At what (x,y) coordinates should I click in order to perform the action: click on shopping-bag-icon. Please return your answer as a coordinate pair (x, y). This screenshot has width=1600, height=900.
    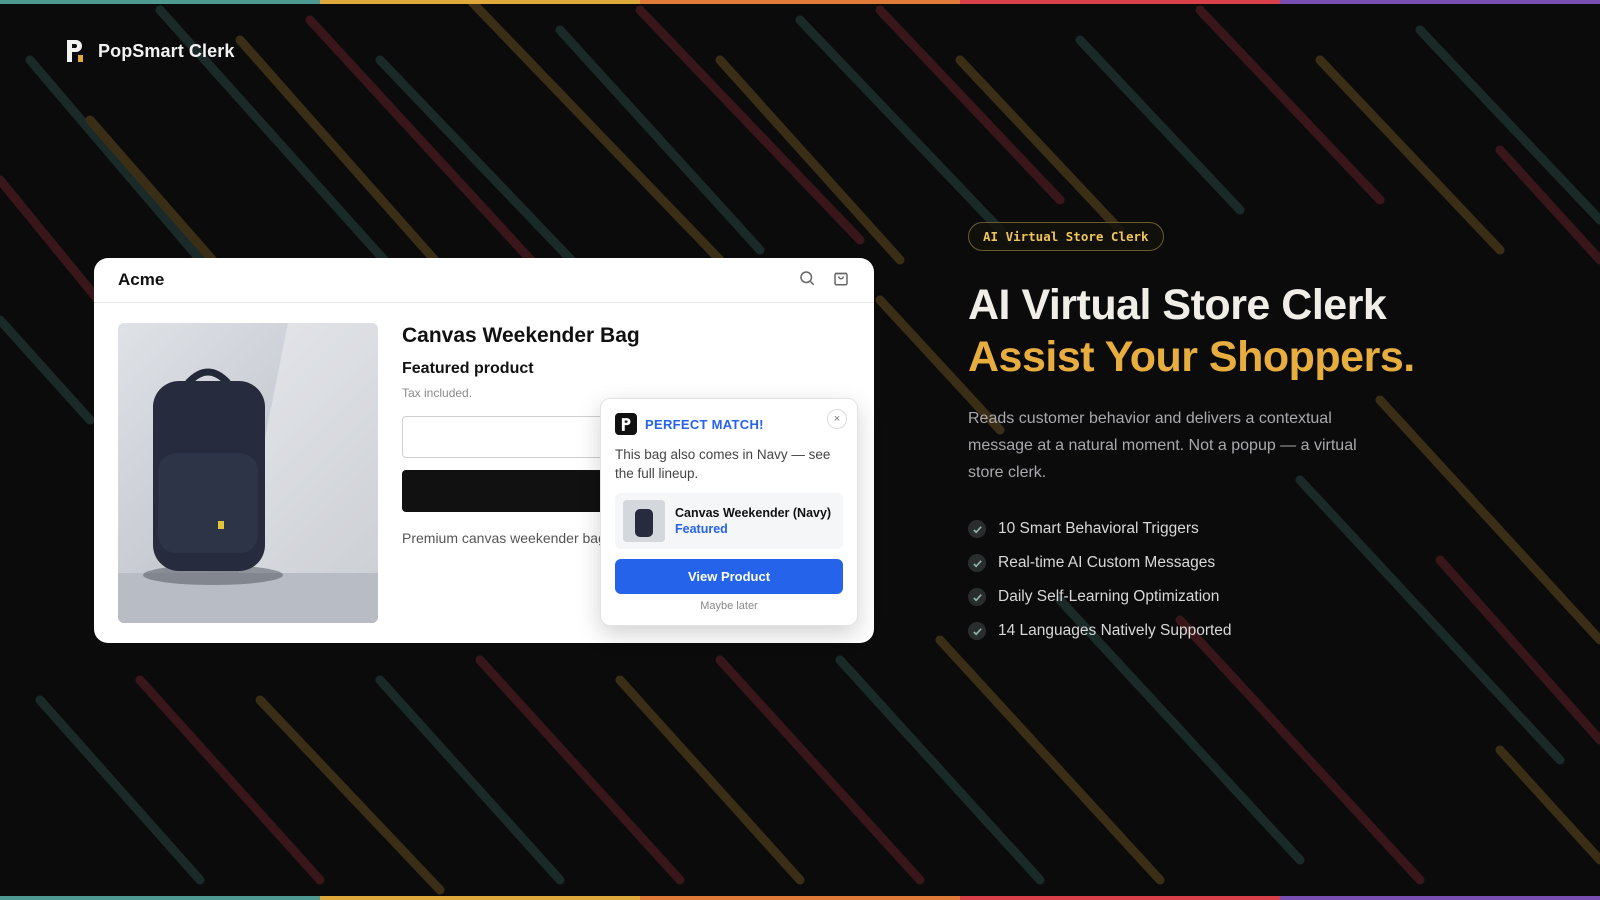
    Looking at the image, I should click on (841, 280).